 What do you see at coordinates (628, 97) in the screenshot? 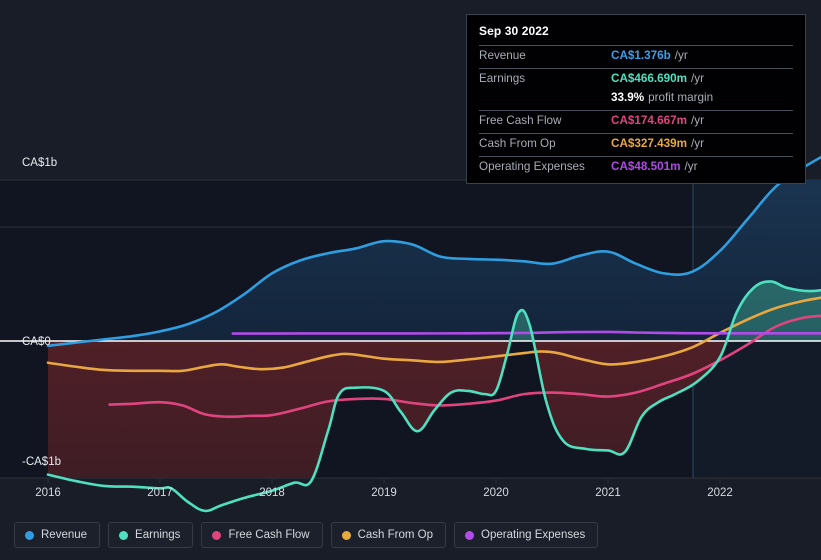
I see `tooltip-profit-margin-value: 33.9%` at bounding box center [628, 97].